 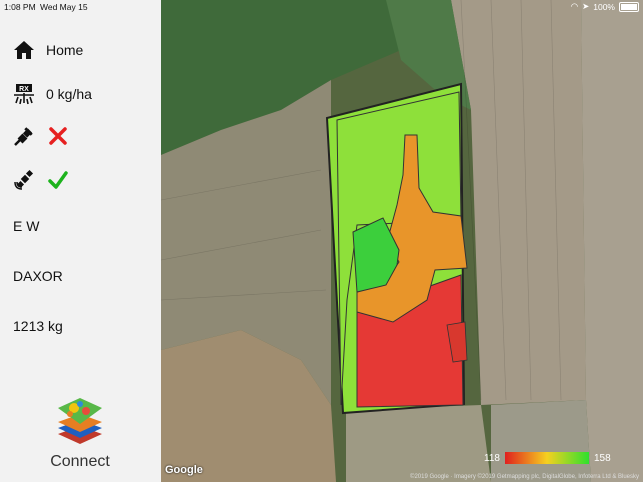 What do you see at coordinates (58, 136) in the screenshot?
I see `cross-icon` at bounding box center [58, 136].